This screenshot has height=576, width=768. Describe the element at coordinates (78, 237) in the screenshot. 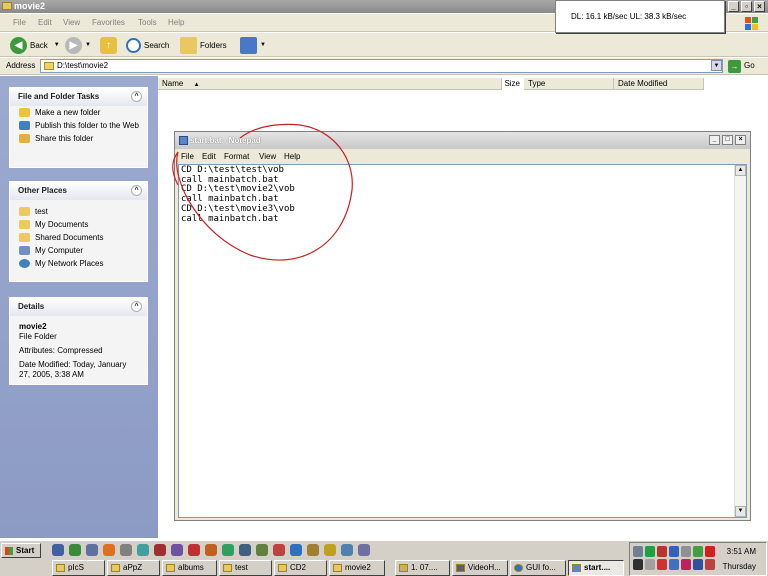

I see `place-item: Shared Documents` at that location.